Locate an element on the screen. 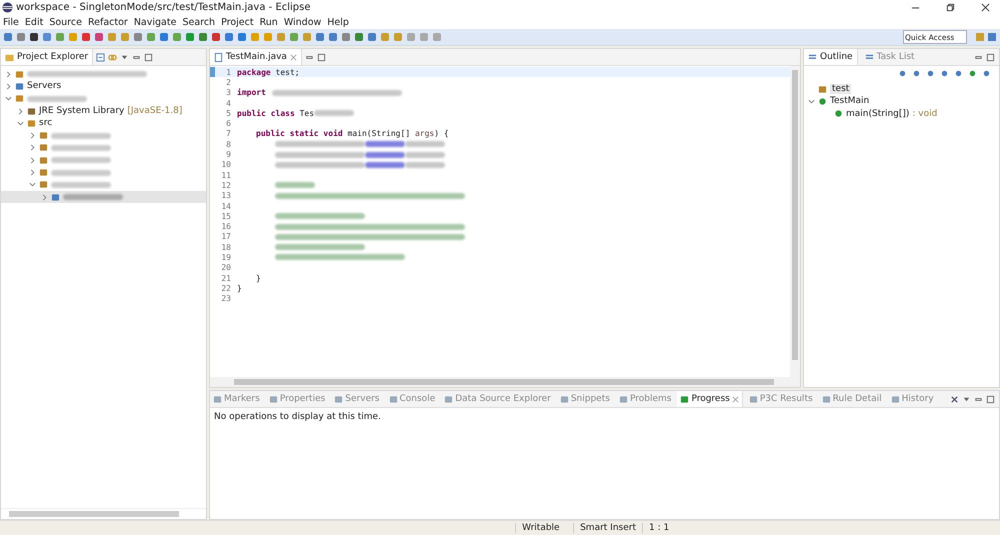 This screenshot has width=1000, height=535. line-number: 1 is located at coordinates (228, 72).